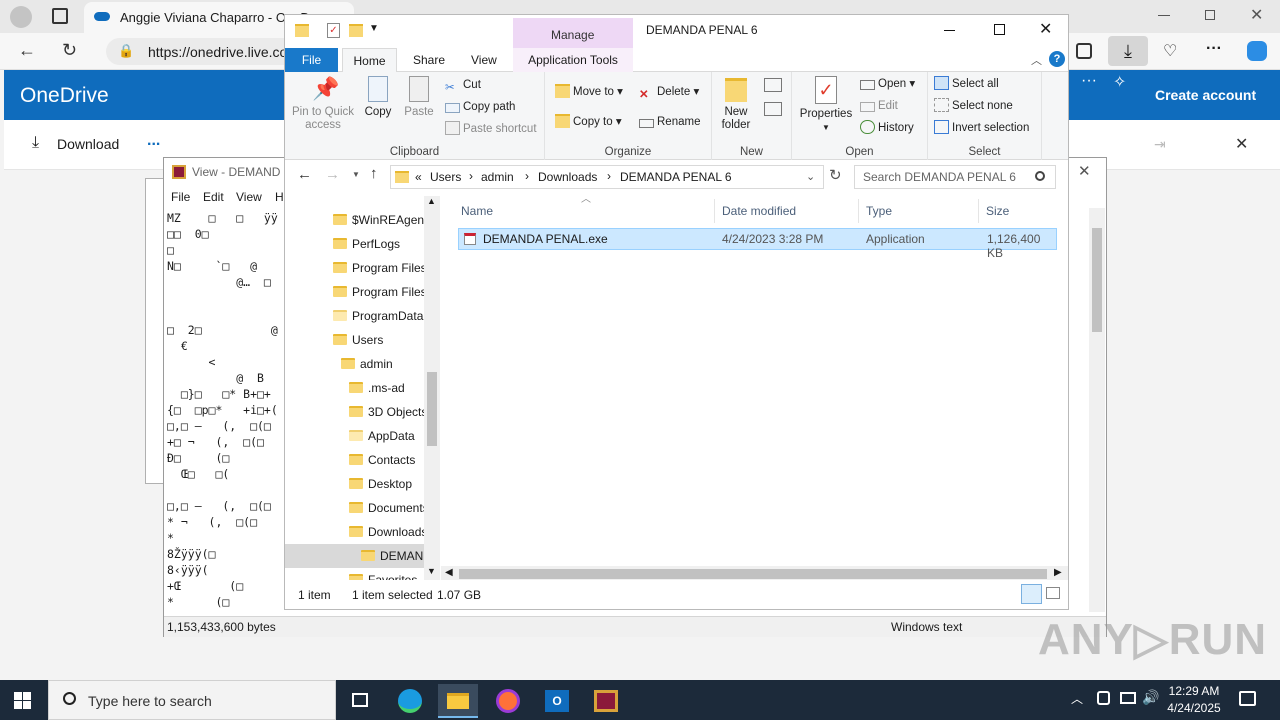 Image resolution: width=1280 pixels, height=720 pixels. I want to click on downloads-icon: ⤓, so click(1128, 51).